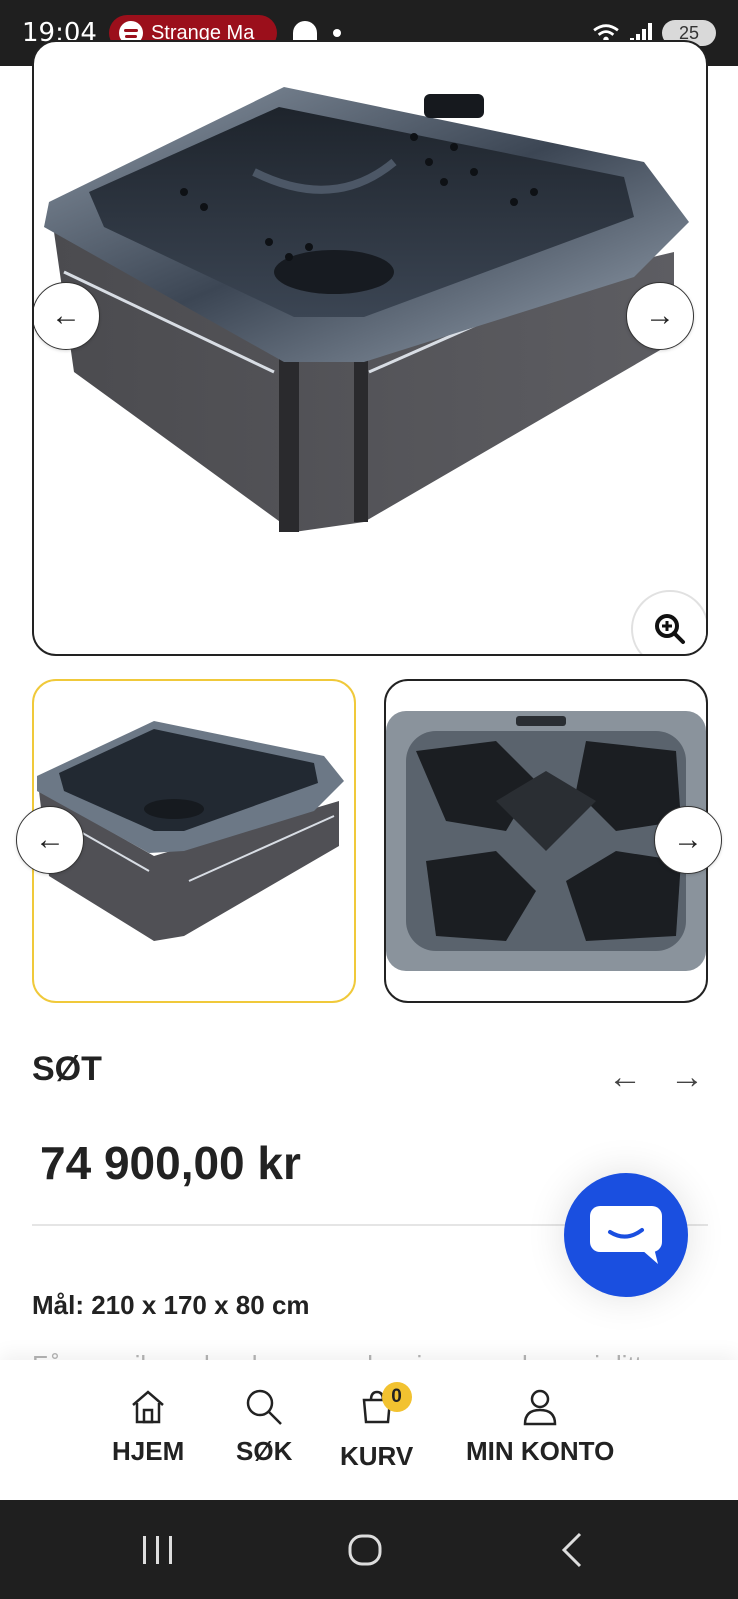 This screenshot has width=738, height=1599. I want to click on search-icon, so click(264, 1407).